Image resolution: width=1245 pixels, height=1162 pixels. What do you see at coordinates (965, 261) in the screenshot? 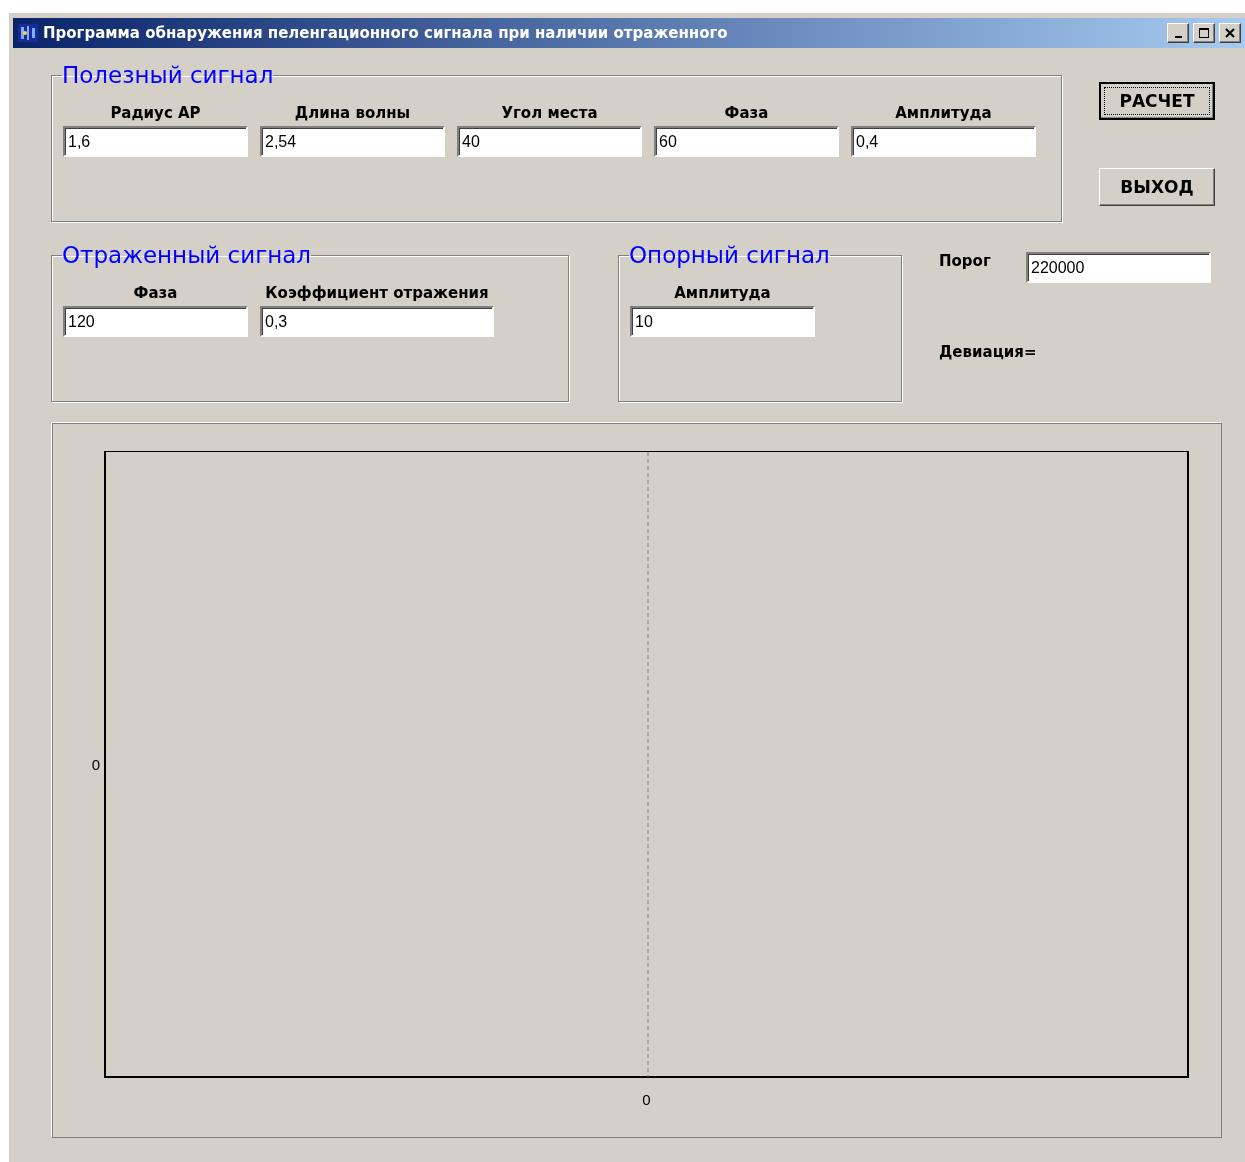
I see `threshold-label: Порог` at bounding box center [965, 261].